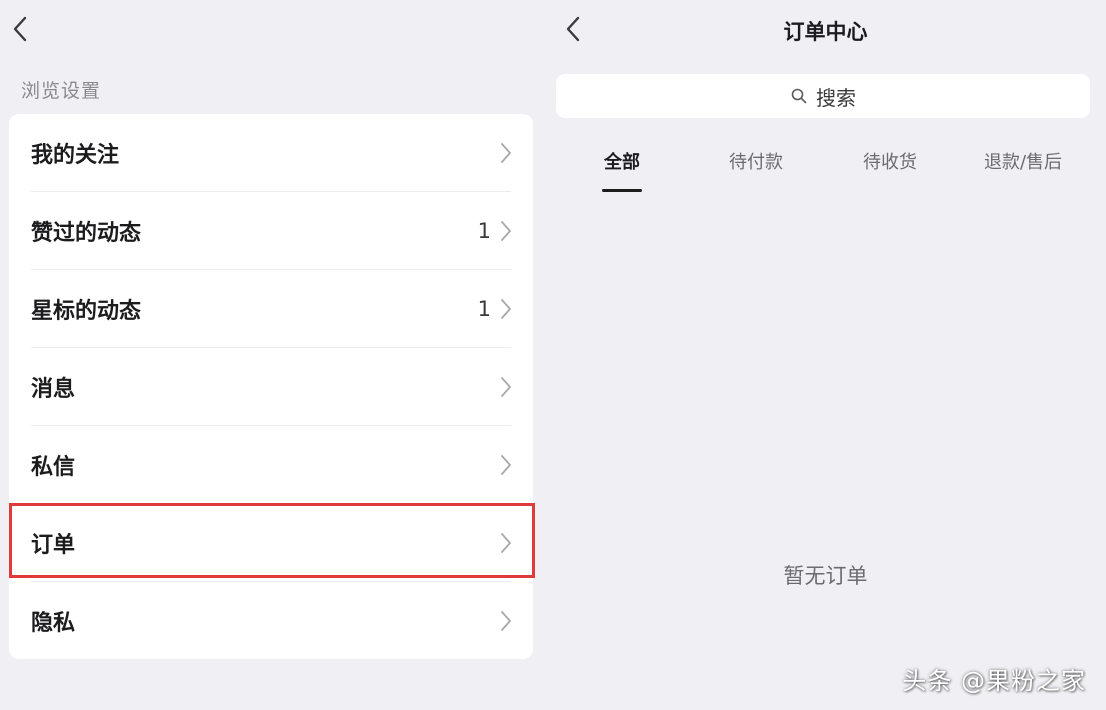 Image resolution: width=1106 pixels, height=710 pixels. I want to click on empty-state-message: 暂无订单, so click(825, 576).